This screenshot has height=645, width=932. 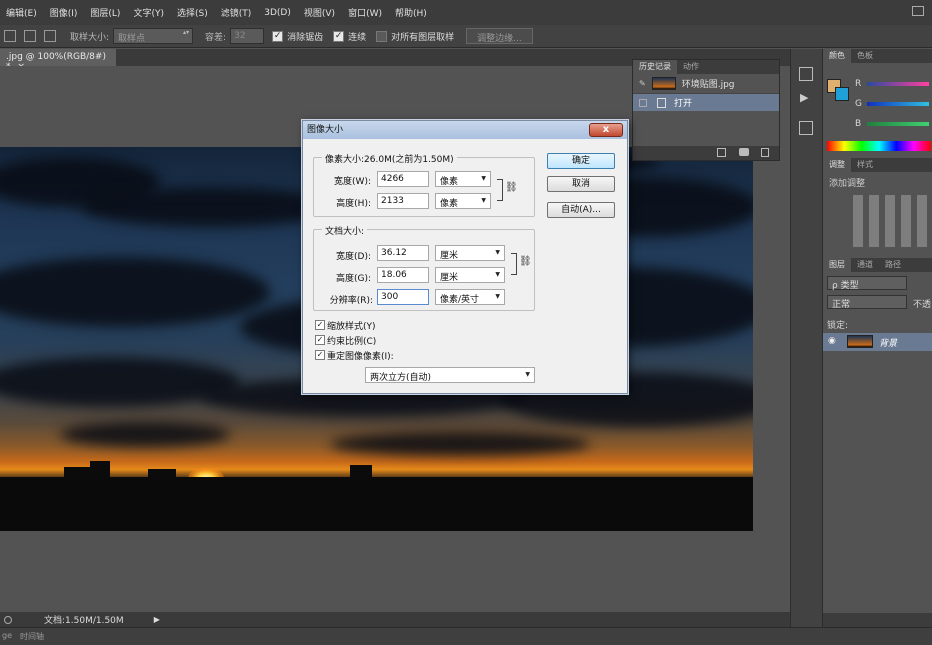 What do you see at coordinates (865, 265) in the screenshot?
I see `tab-channels: 通道` at bounding box center [865, 265].